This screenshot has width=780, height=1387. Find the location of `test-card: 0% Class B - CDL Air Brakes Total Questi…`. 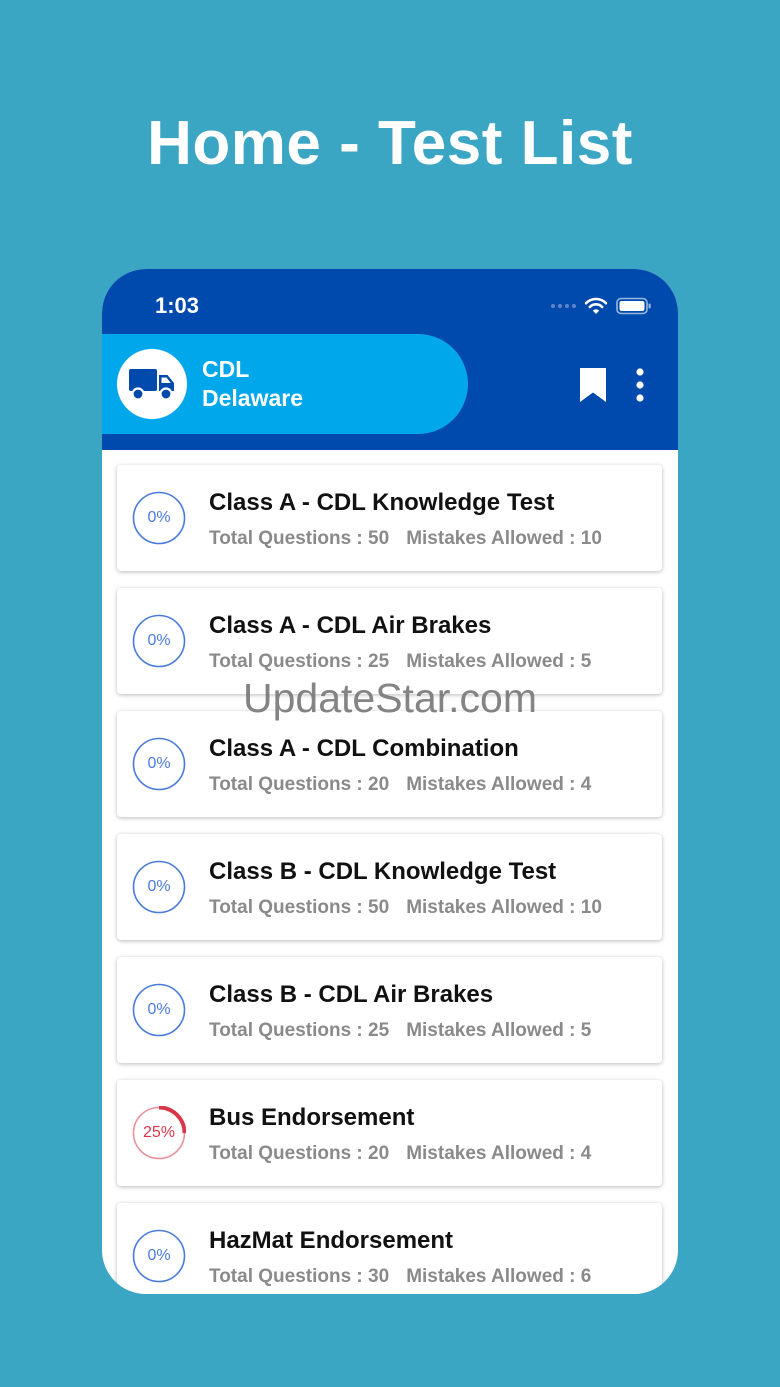

test-card: 0% Class B - CDL Air Brakes Total Questi… is located at coordinates (389, 1010).